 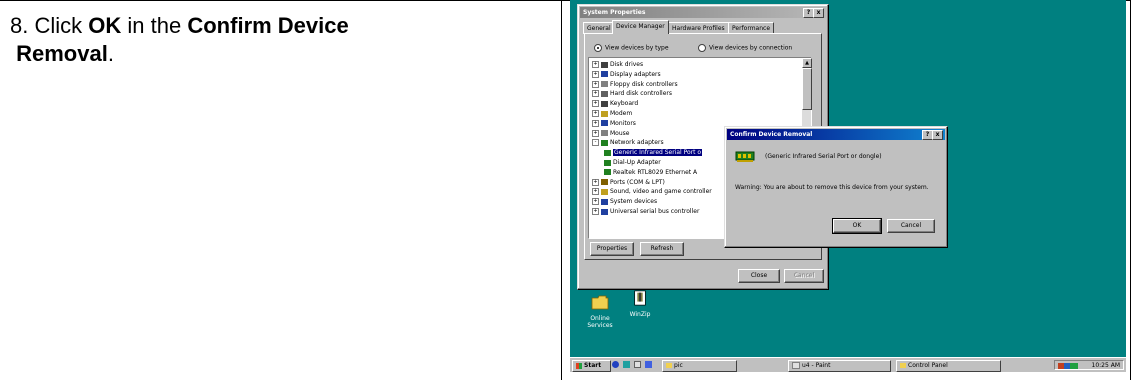 What do you see at coordinates (595, 143) in the screenshot?
I see `collapse-icon: -` at bounding box center [595, 143].